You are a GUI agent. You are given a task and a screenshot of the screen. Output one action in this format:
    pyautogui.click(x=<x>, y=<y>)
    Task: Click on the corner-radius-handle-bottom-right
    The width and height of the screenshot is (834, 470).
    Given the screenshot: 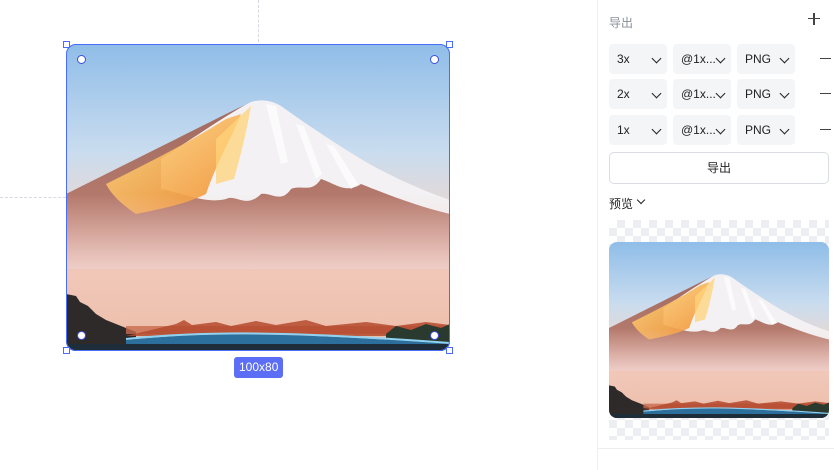 What is the action you would take?
    pyautogui.click(x=434, y=335)
    